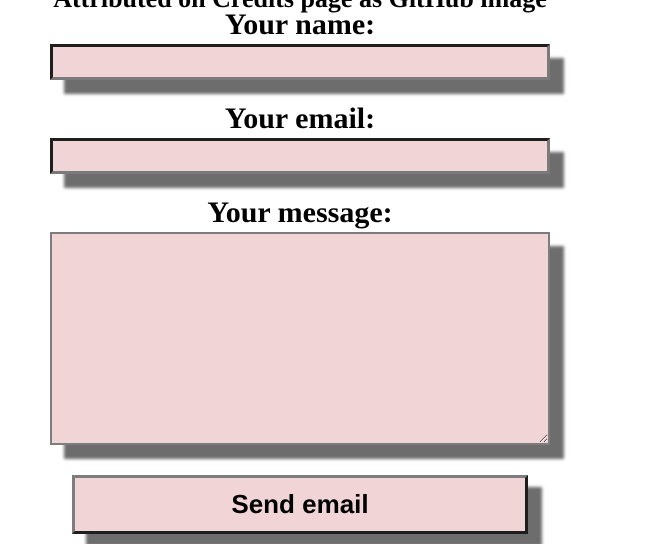  What do you see at coordinates (300, 504) in the screenshot?
I see `send-email-button: Send email` at bounding box center [300, 504].